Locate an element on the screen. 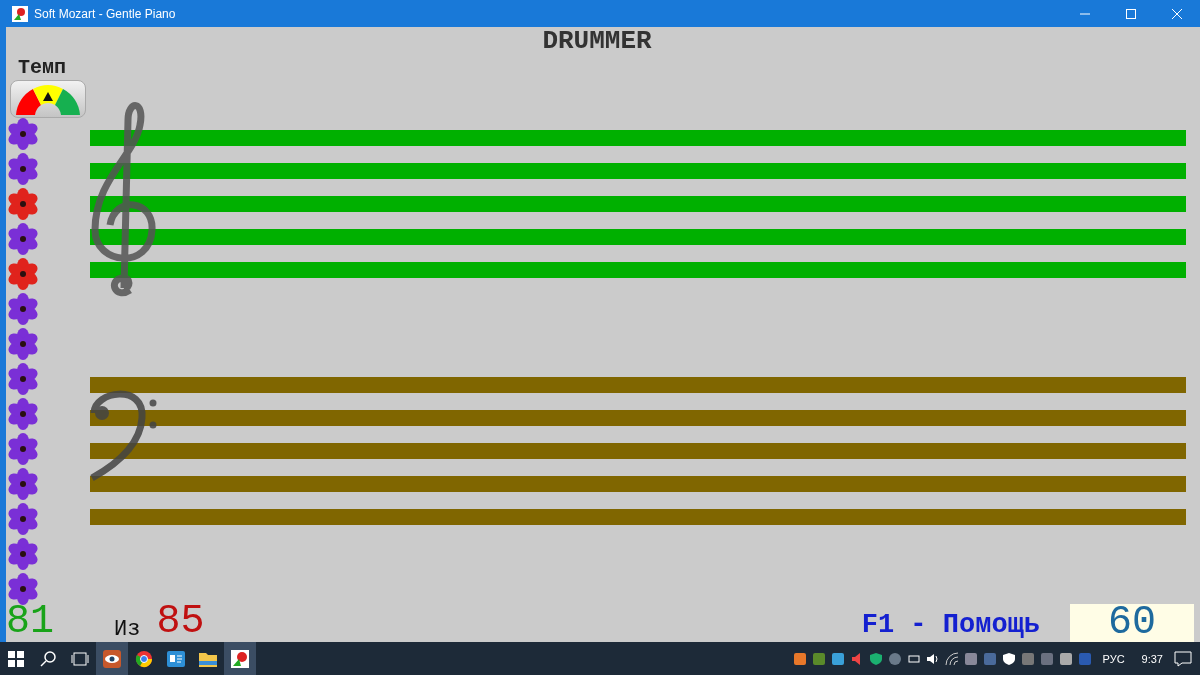 The width and height of the screenshot is (1200, 675). notification-icon is located at coordinates (1183, 658).